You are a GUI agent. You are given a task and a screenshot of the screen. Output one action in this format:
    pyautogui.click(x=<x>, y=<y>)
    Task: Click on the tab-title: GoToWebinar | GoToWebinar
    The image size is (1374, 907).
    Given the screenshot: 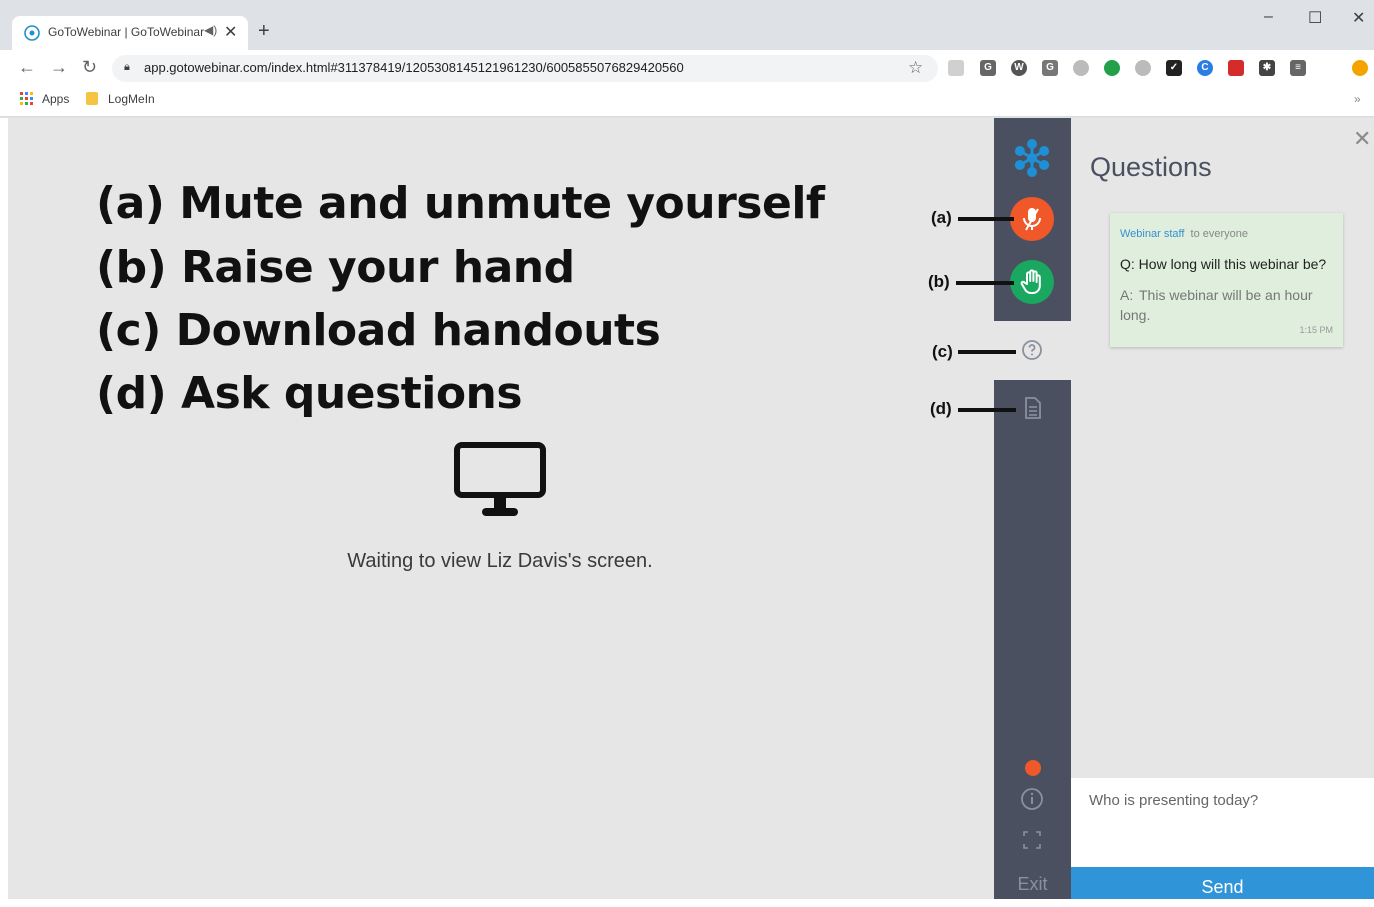 What is the action you would take?
    pyautogui.click(x=126, y=32)
    